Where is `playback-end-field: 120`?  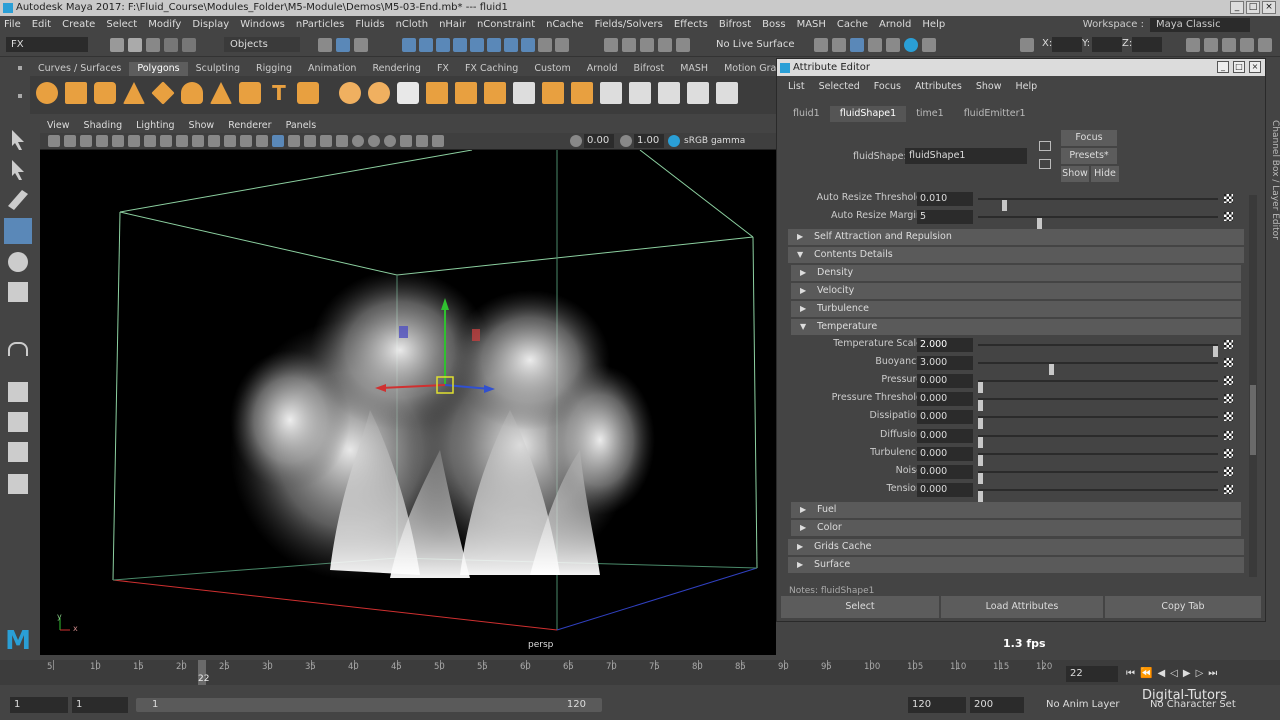
playback-end-field: 120 is located at coordinates (937, 705).